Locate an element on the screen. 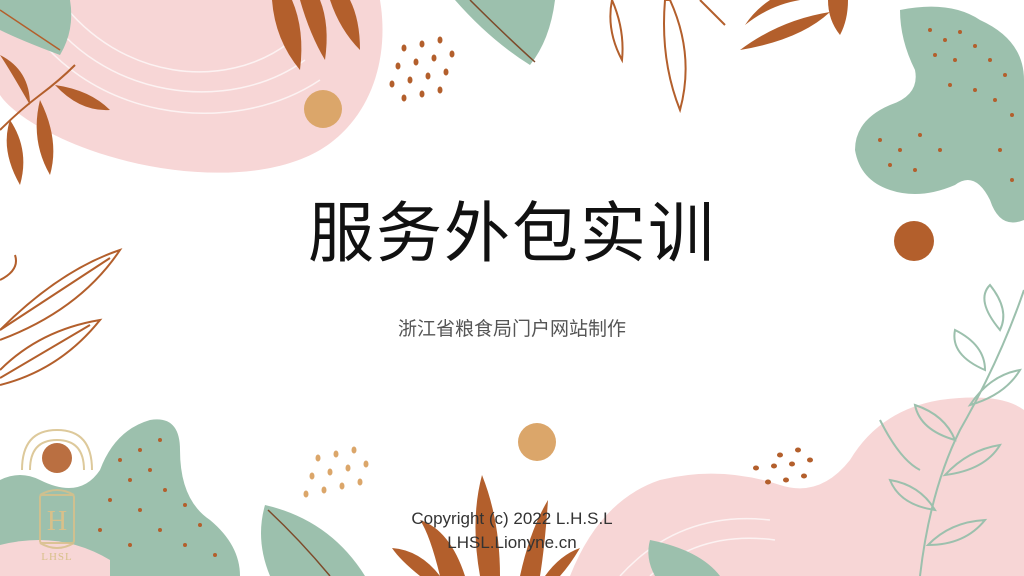  rust-leaves-top-right is located at coordinates (794, 25).